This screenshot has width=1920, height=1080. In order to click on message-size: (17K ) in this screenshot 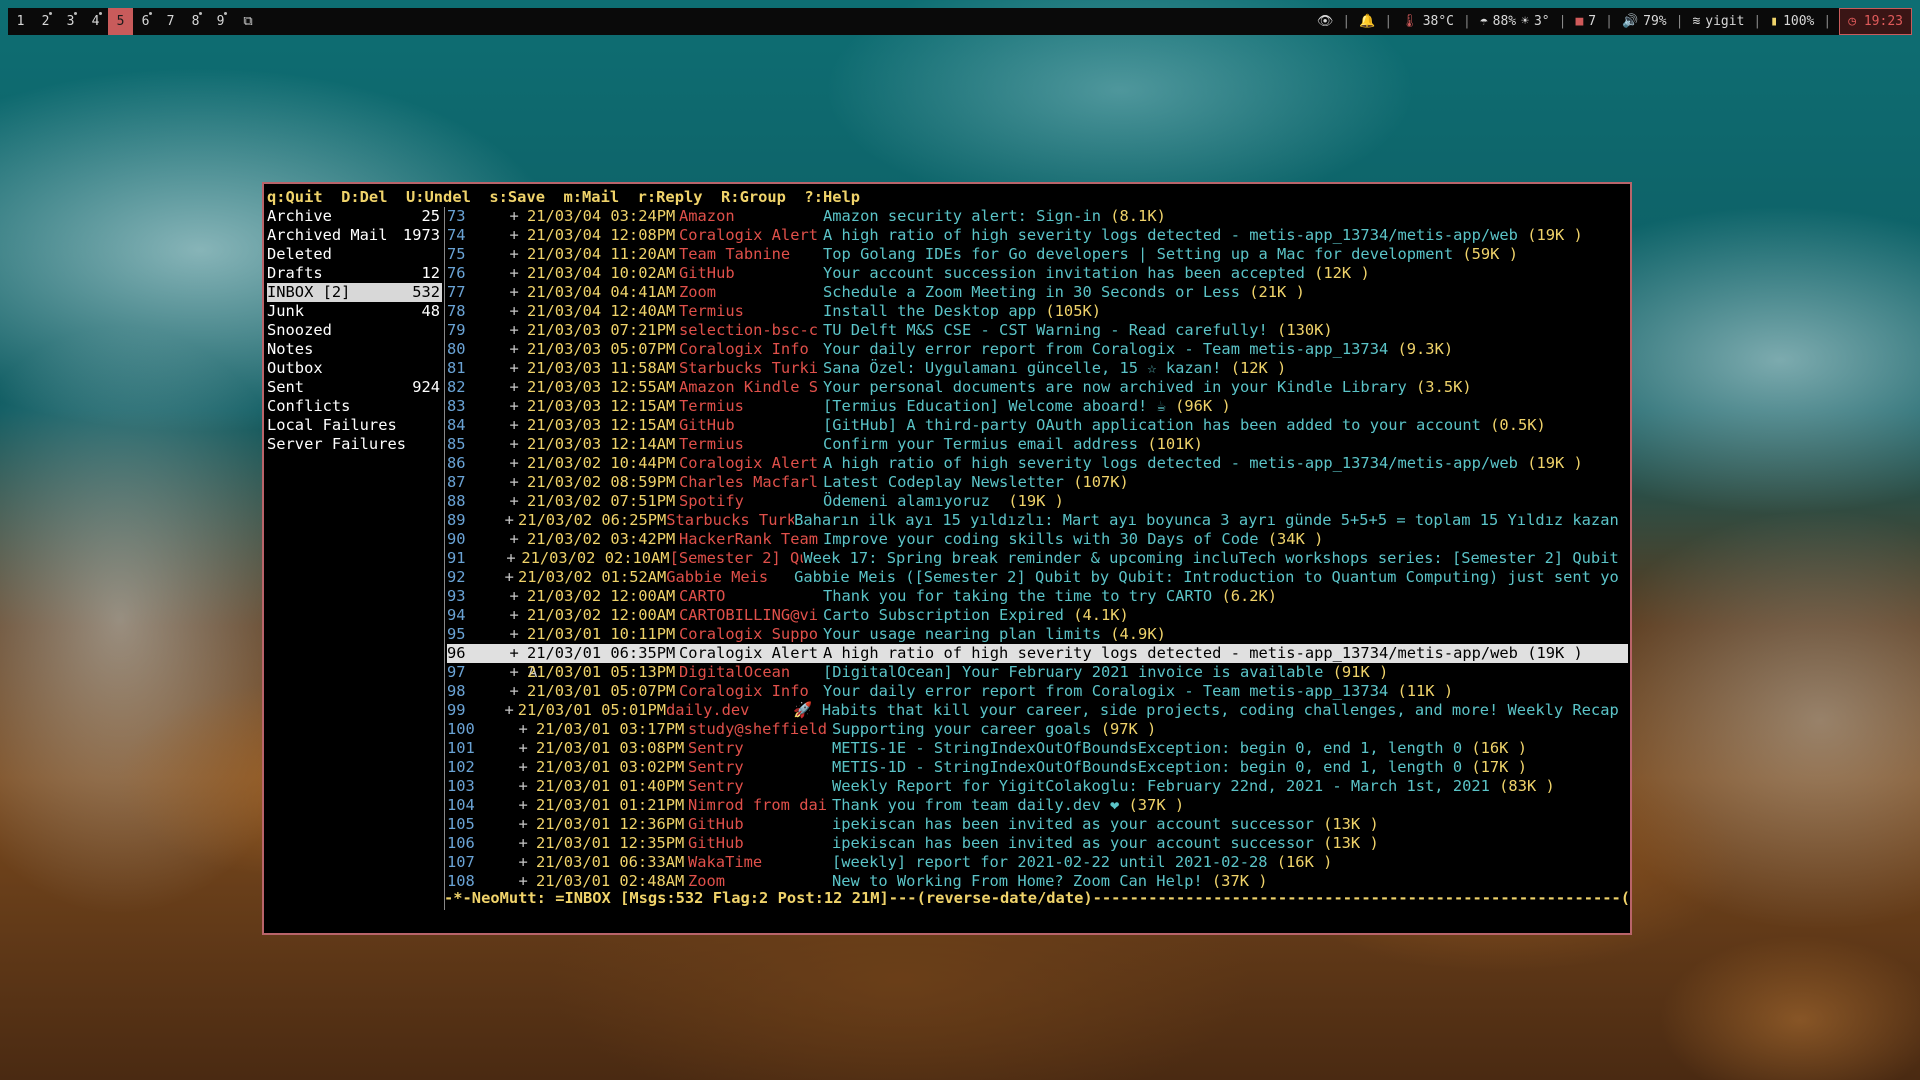, I will do `click(1499, 767)`.